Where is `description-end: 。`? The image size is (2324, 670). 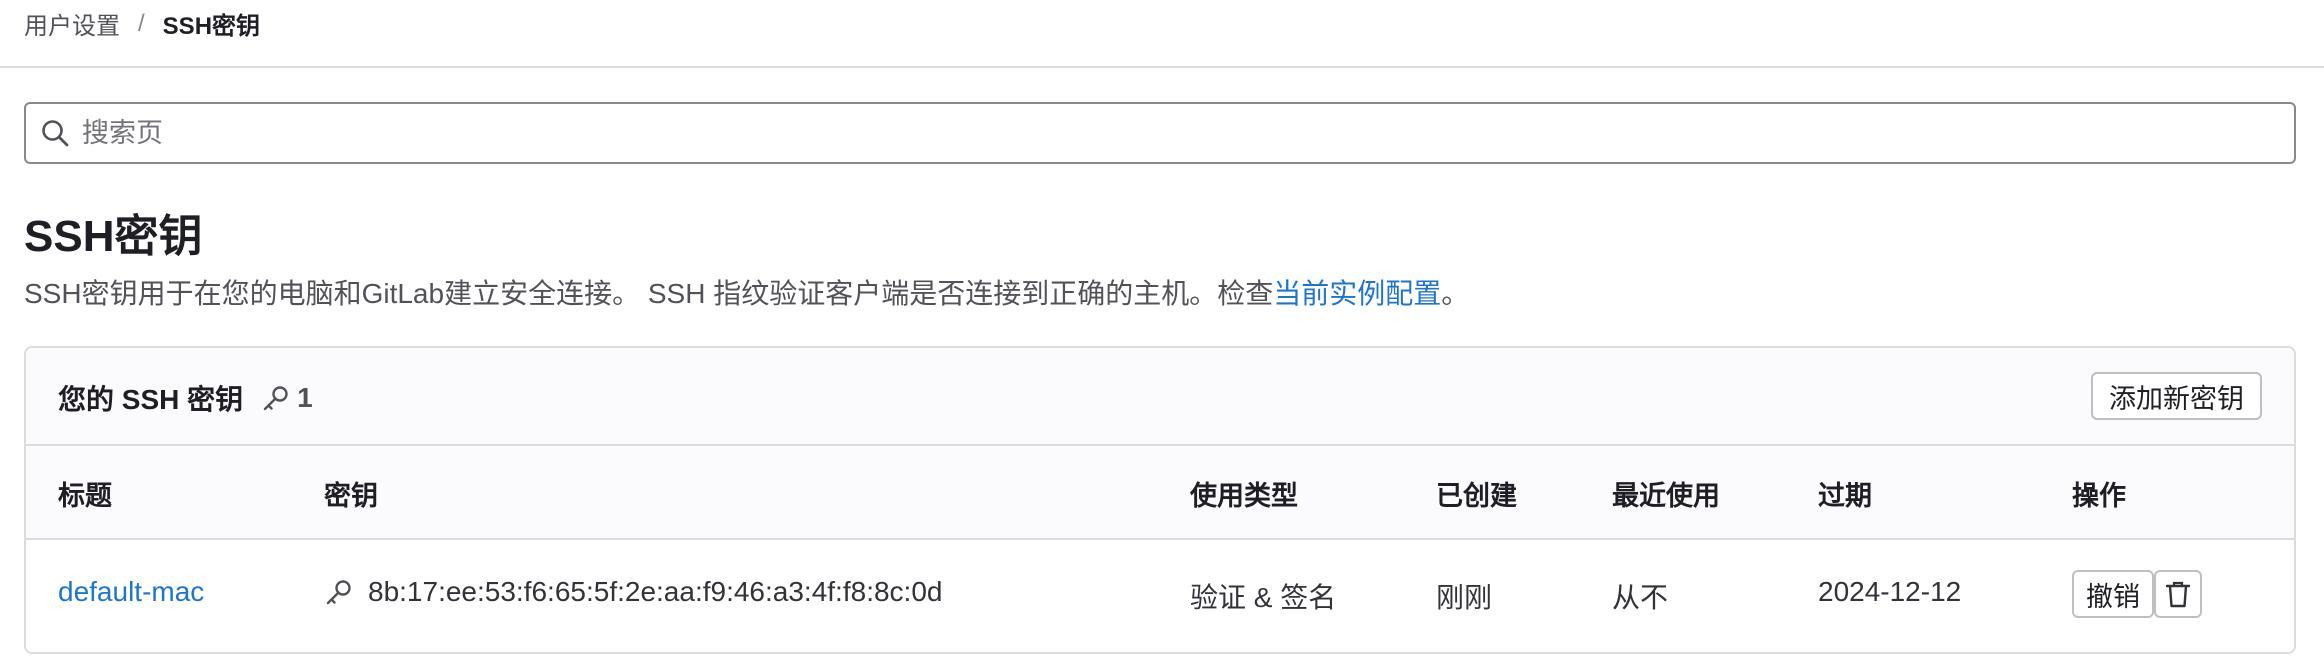 description-end: 。 is located at coordinates (1455, 293).